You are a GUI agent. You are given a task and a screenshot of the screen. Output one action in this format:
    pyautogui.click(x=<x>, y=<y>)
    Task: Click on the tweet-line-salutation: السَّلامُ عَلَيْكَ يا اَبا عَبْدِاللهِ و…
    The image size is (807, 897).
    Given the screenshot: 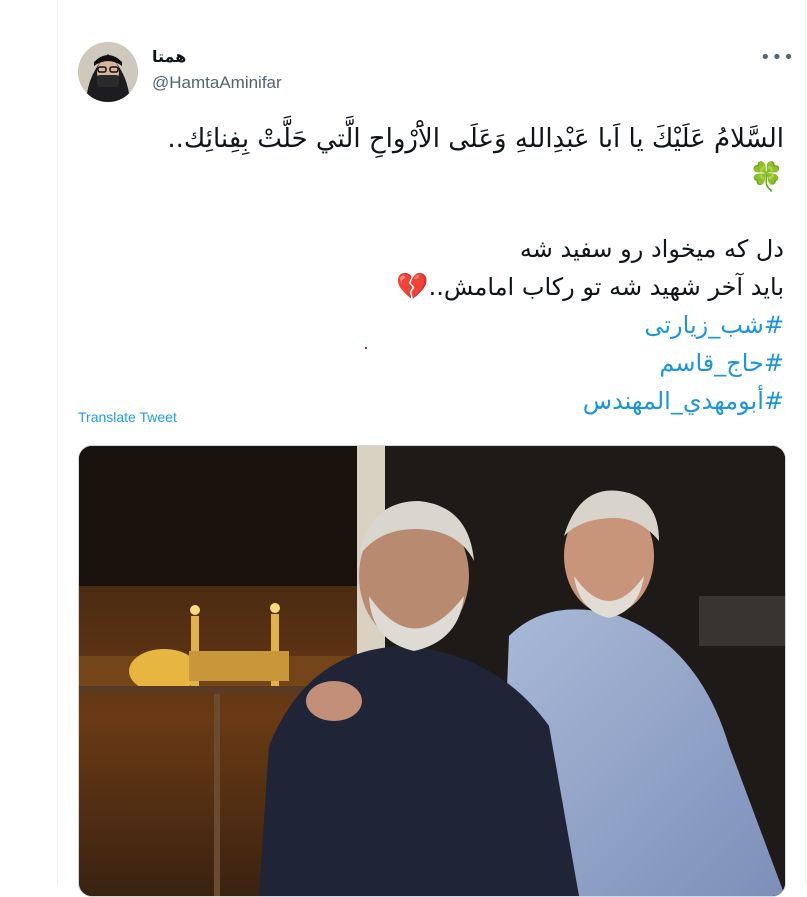 What is the action you would take?
    pyautogui.click(x=475, y=139)
    